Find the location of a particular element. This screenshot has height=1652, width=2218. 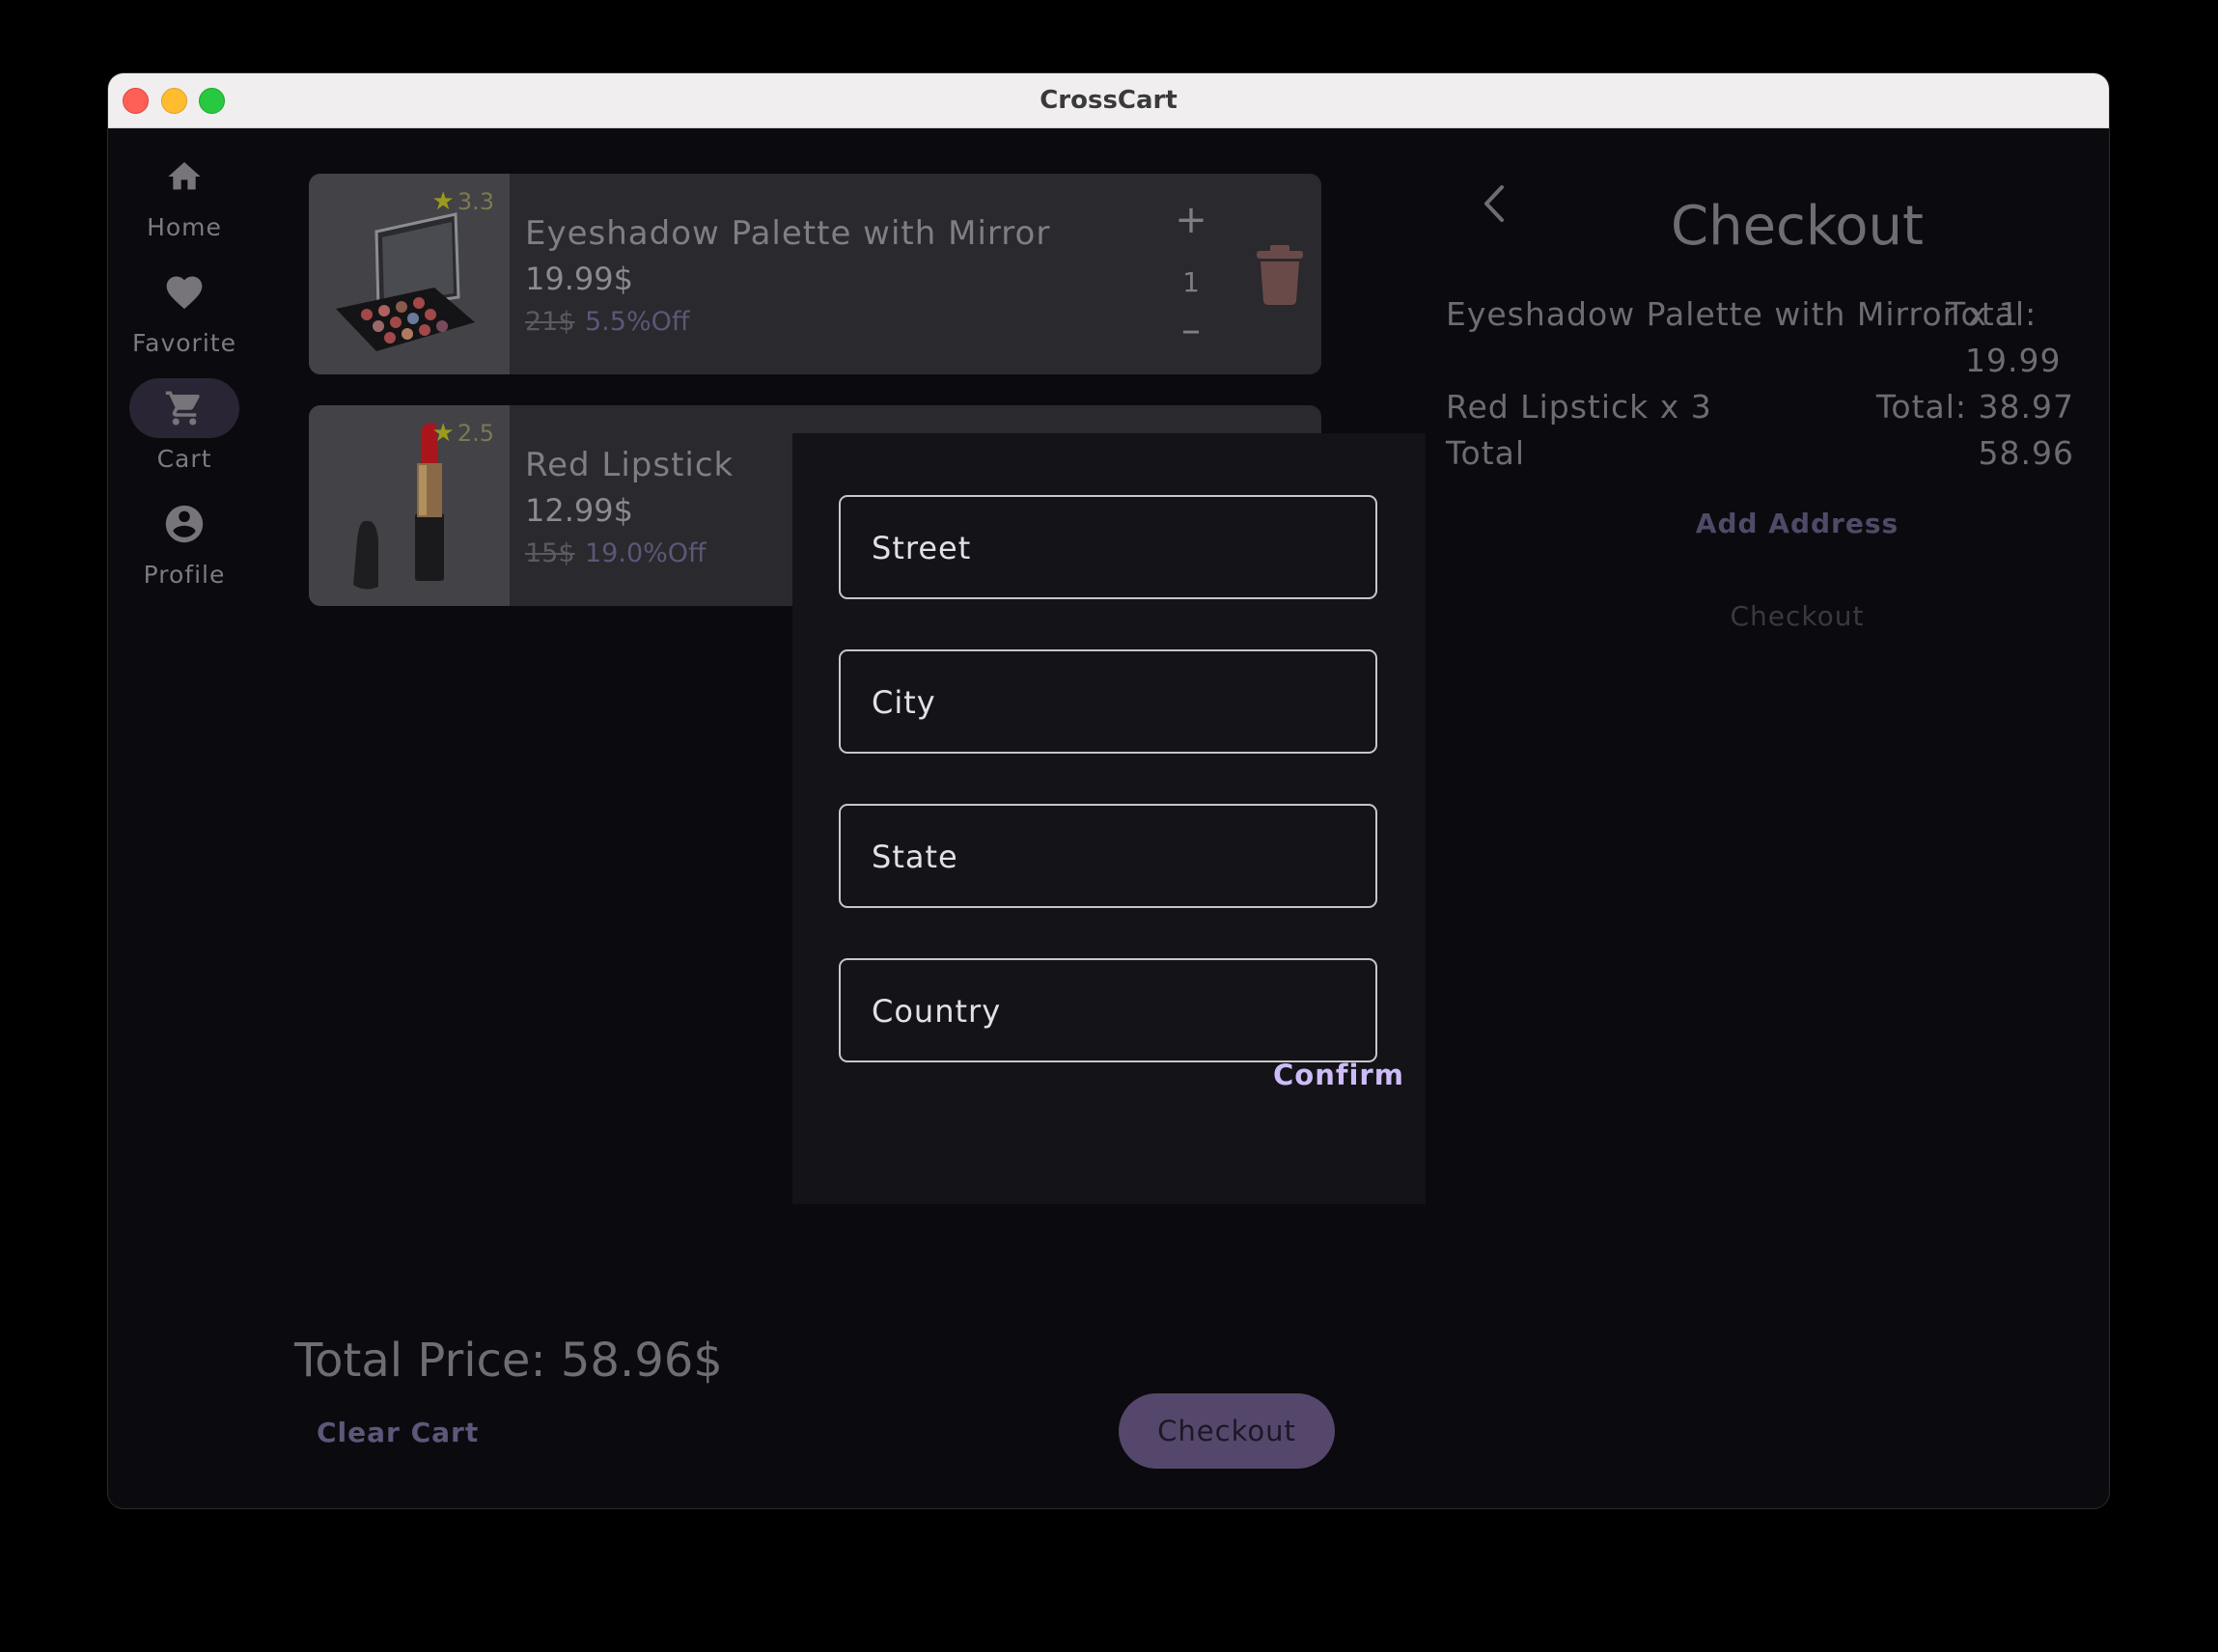

checkout-button: Checkout is located at coordinates (1227, 1431).